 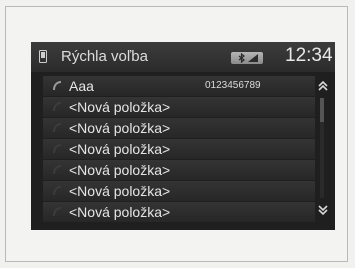 What do you see at coordinates (179, 86) in the screenshot?
I see `list-item: Aaa 0123456789` at bounding box center [179, 86].